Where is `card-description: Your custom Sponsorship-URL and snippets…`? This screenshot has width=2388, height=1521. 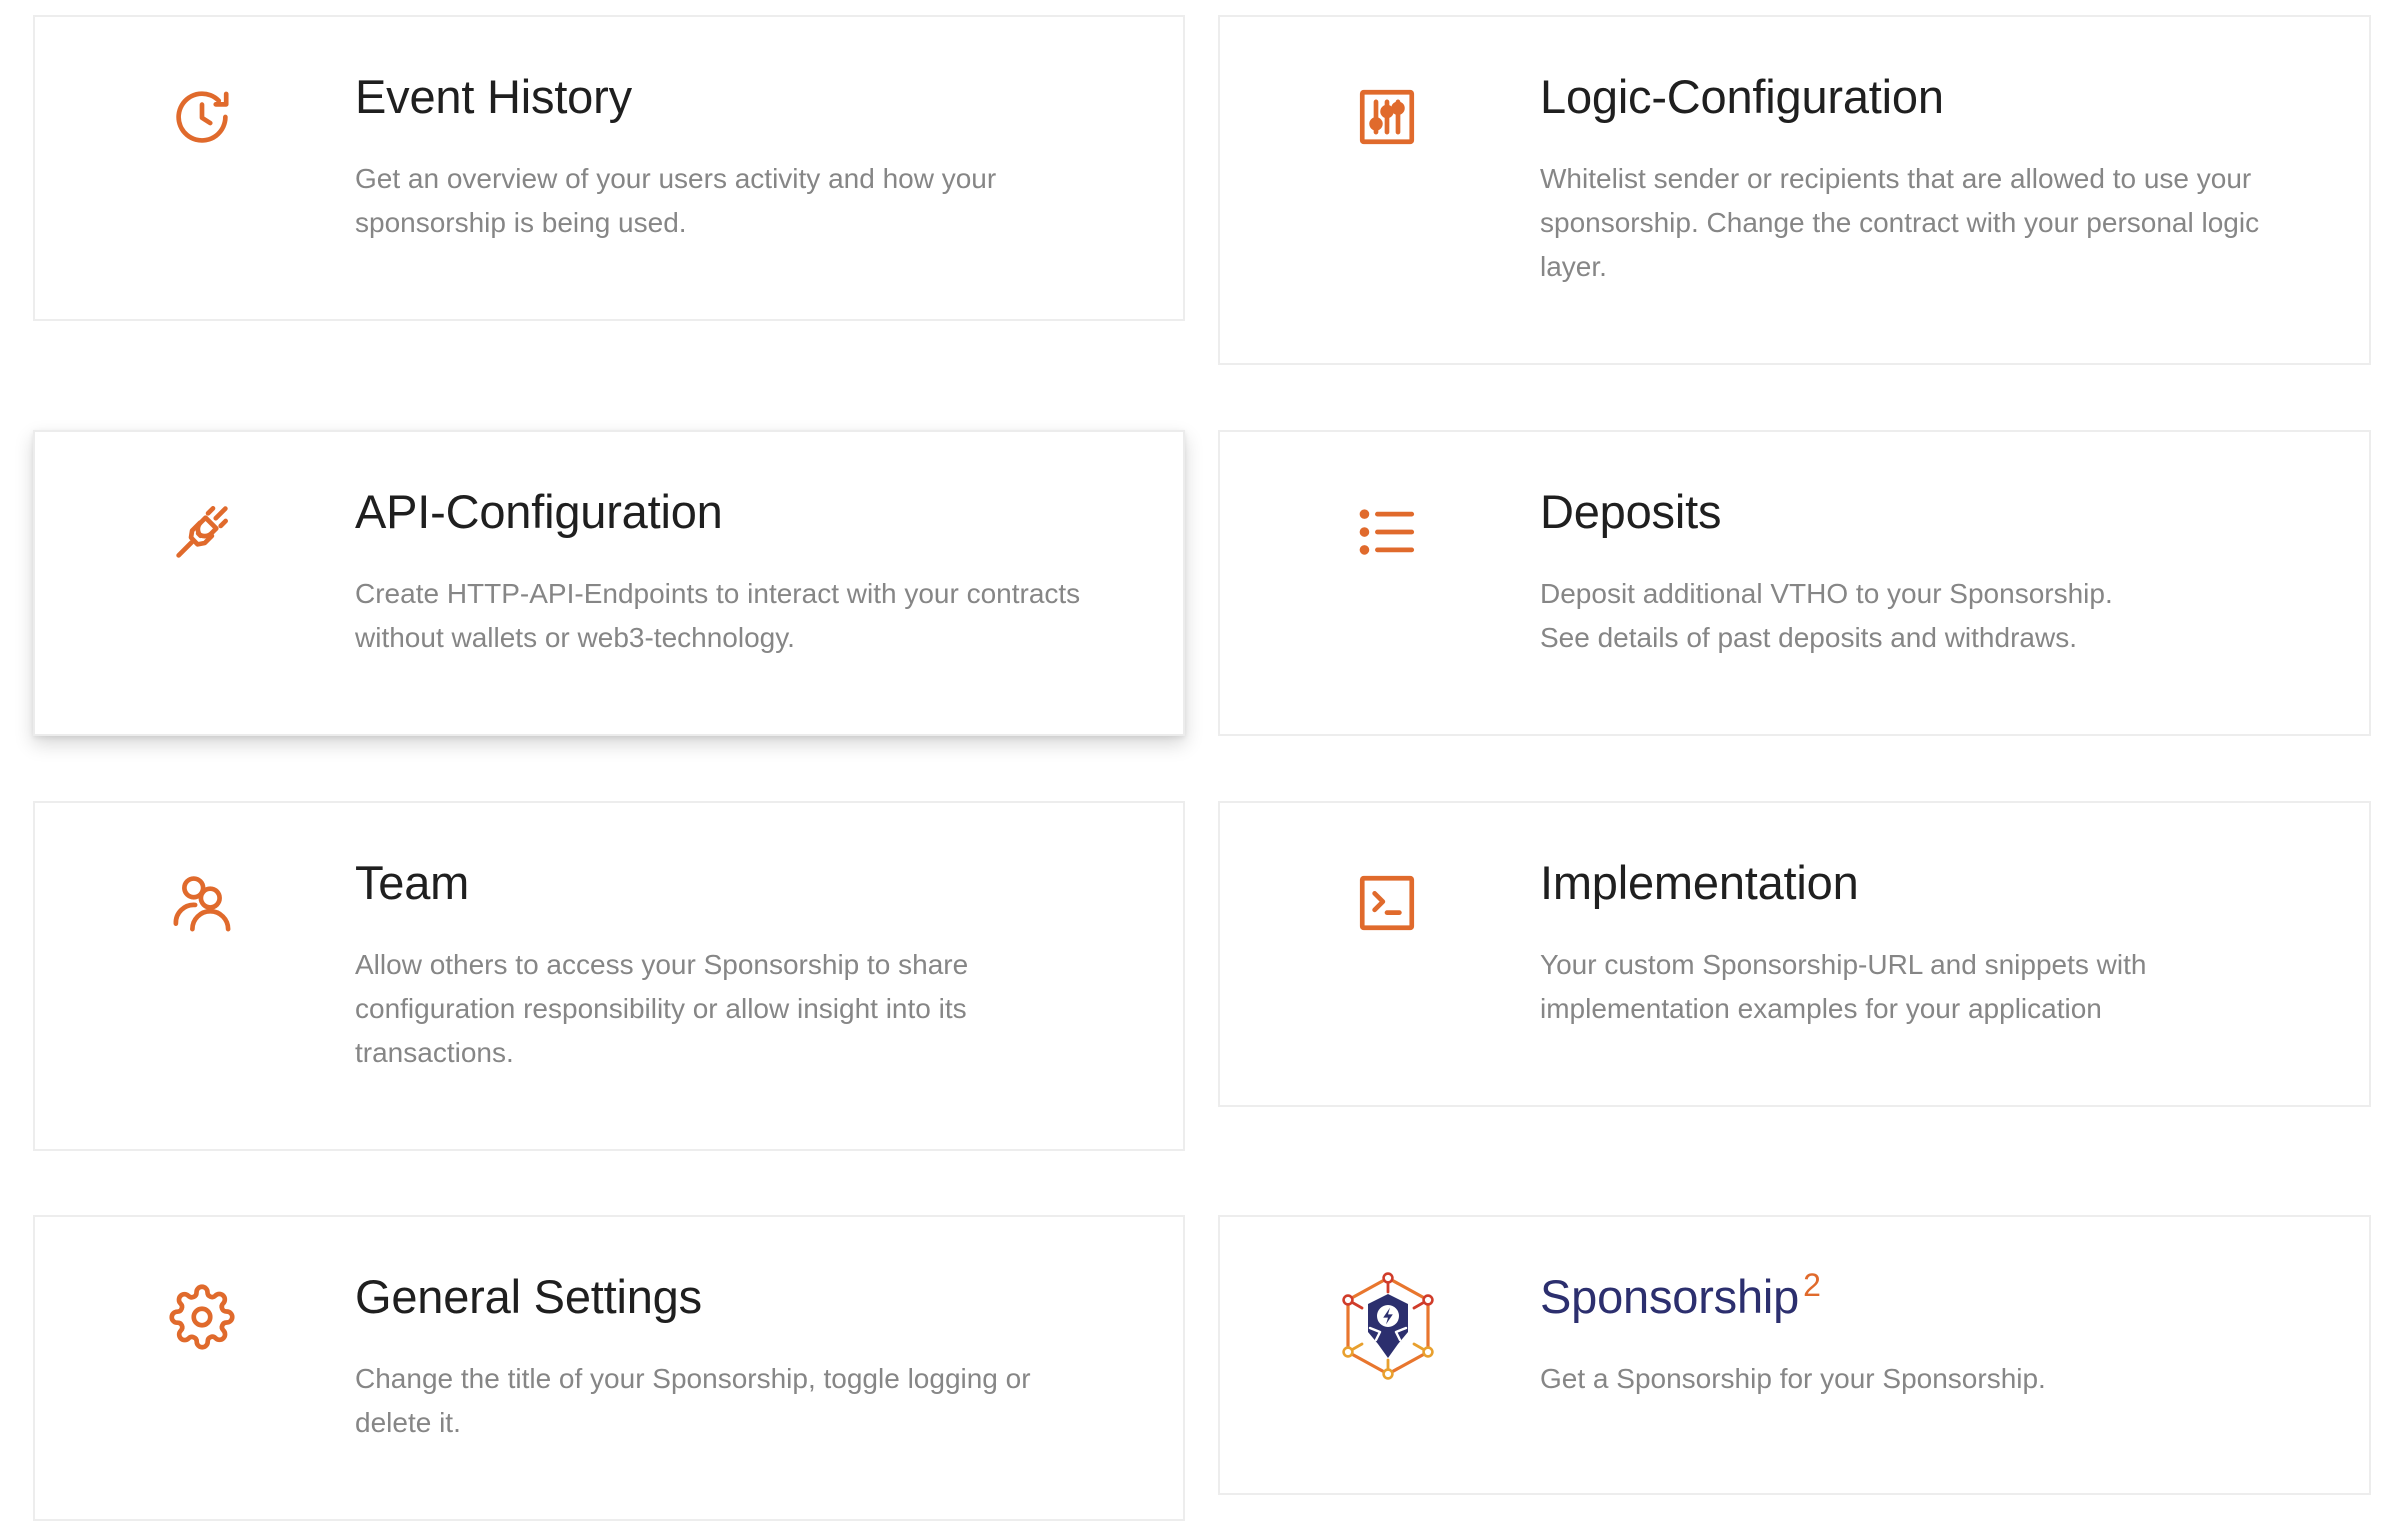
card-description: Your custom Sponsorship-URL and snippets… is located at coordinates (1843, 986).